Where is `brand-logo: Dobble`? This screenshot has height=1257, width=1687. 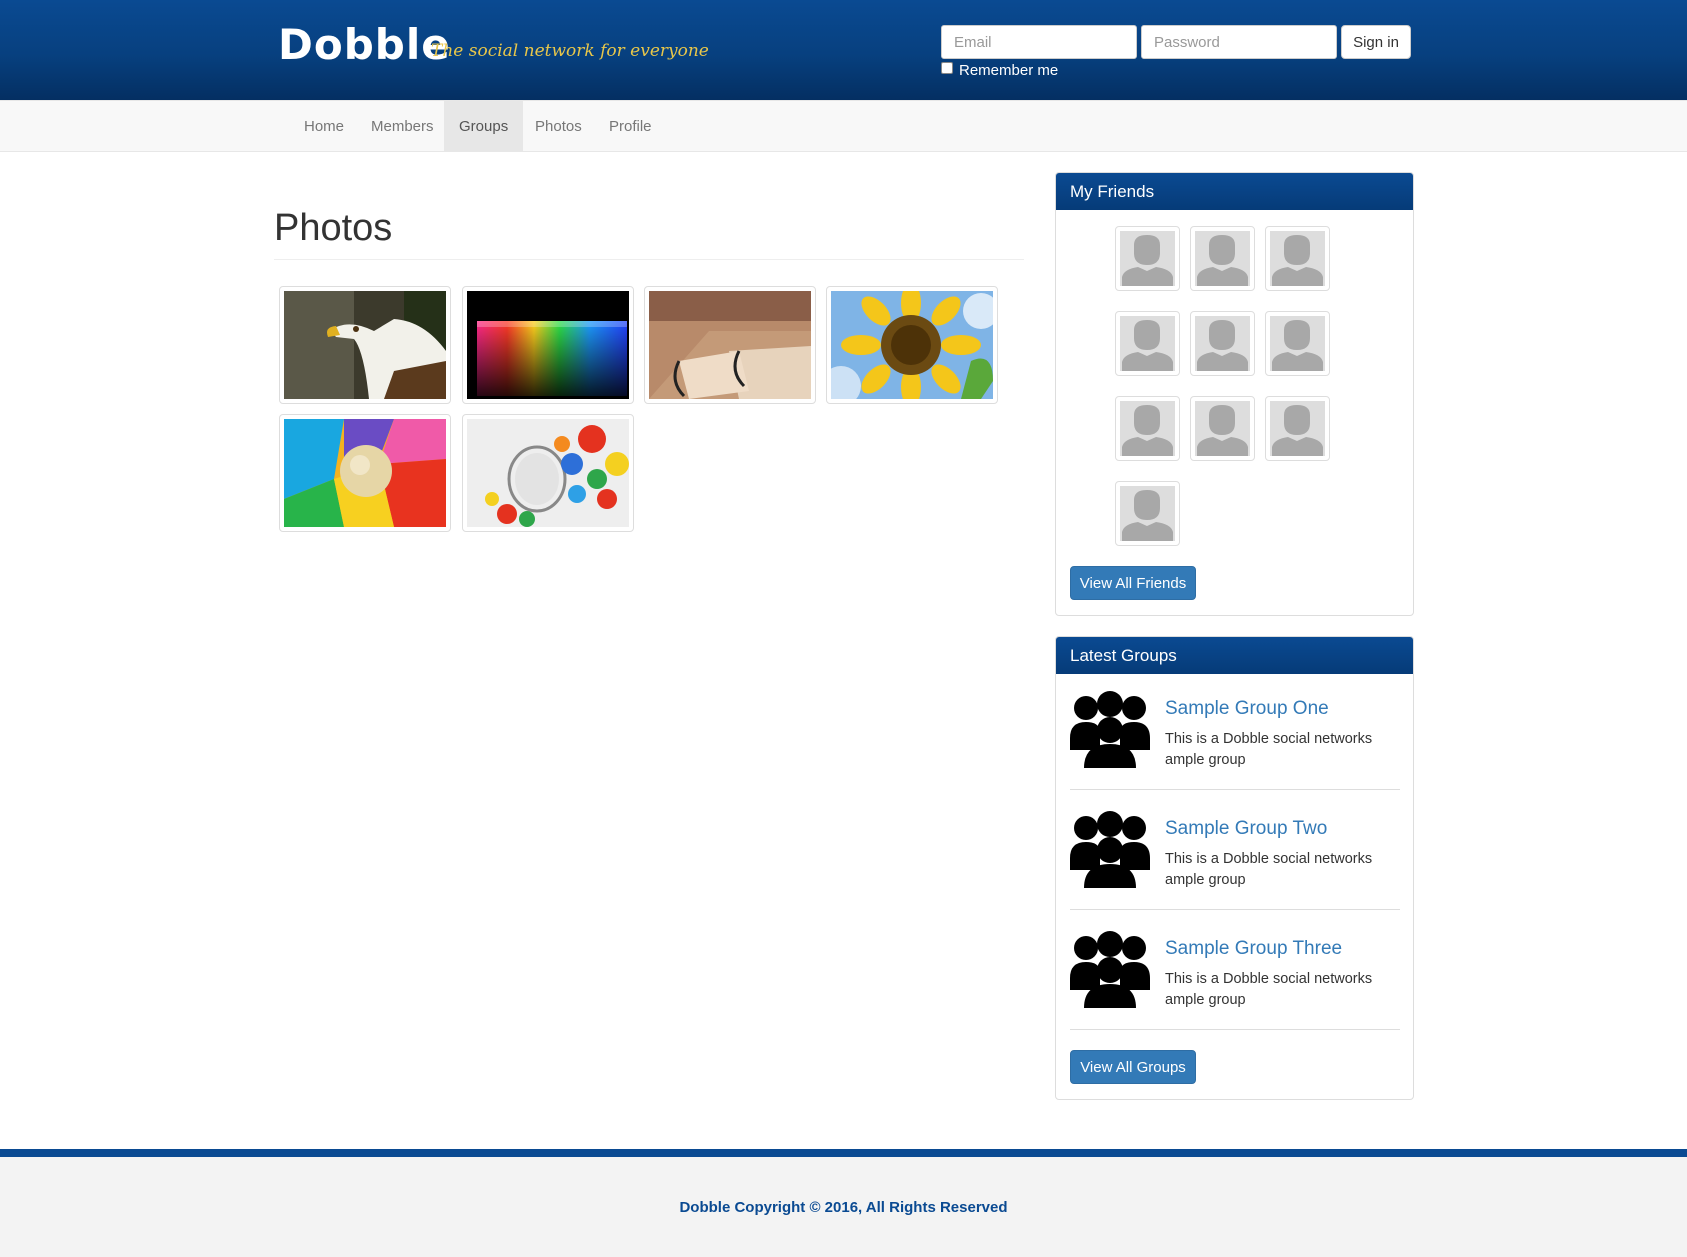
brand-logo: Dobble is located at coordinates (364, 44).